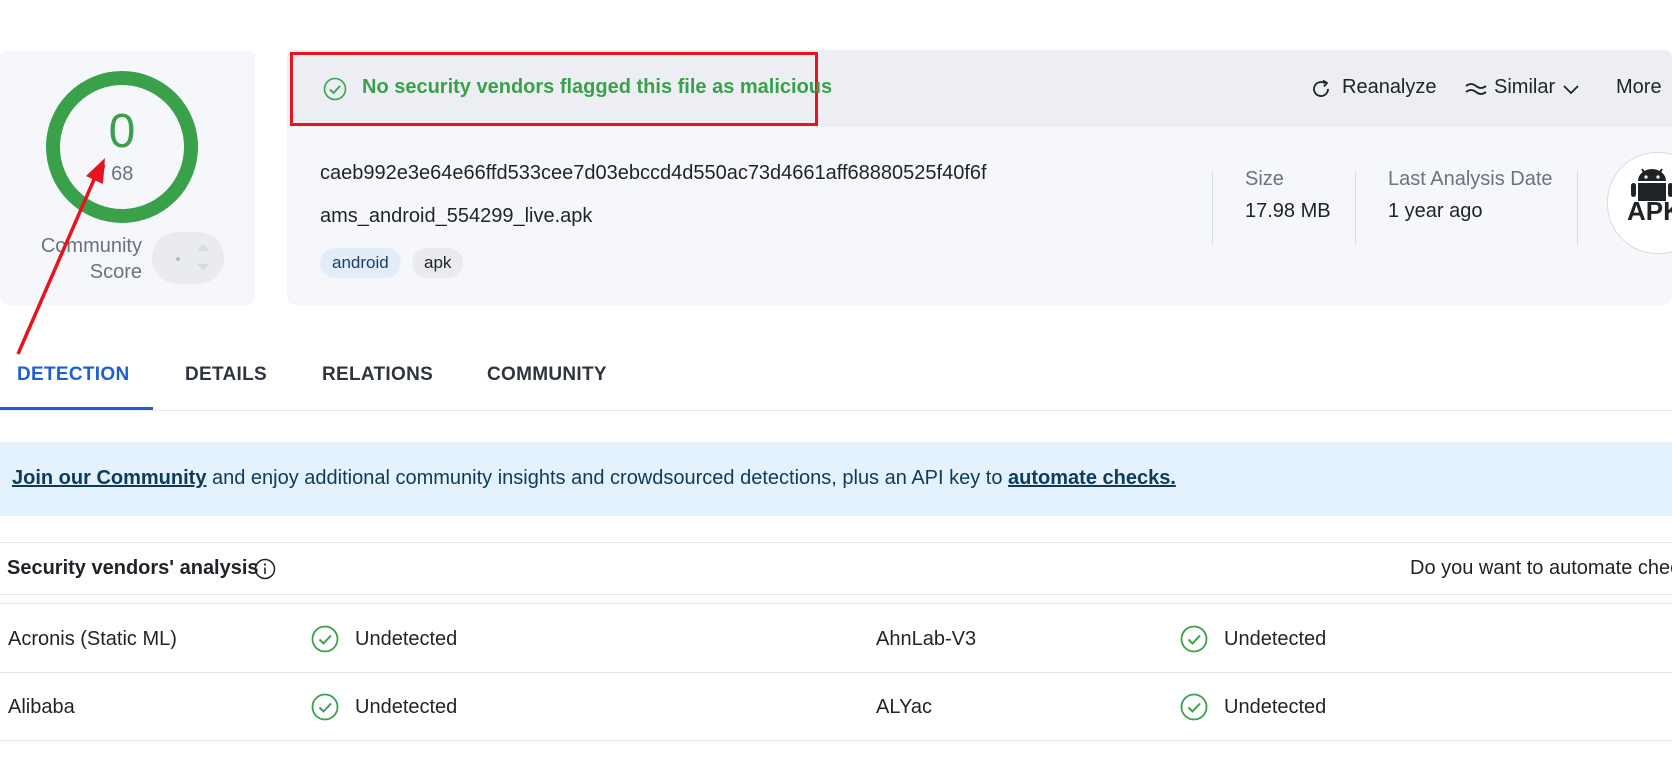 This screenshot has width=1672, height=759. I want to click on tag-android: android, so click(360, 263).